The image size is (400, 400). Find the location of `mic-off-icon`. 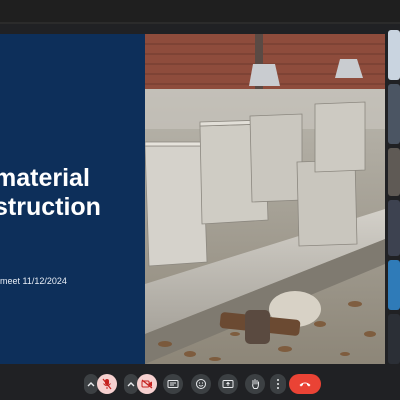

mic-off-icon is located at coordinates (107, 384).